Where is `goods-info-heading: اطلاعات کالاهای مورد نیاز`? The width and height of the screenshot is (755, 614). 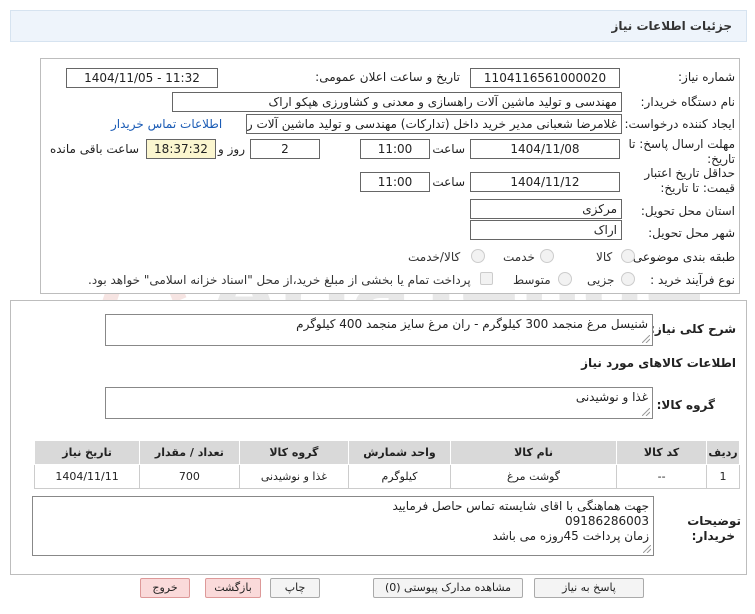 goods-info-heading: اطلاعات کالاهای مورد نیاز is located at coordinates (658, 363).